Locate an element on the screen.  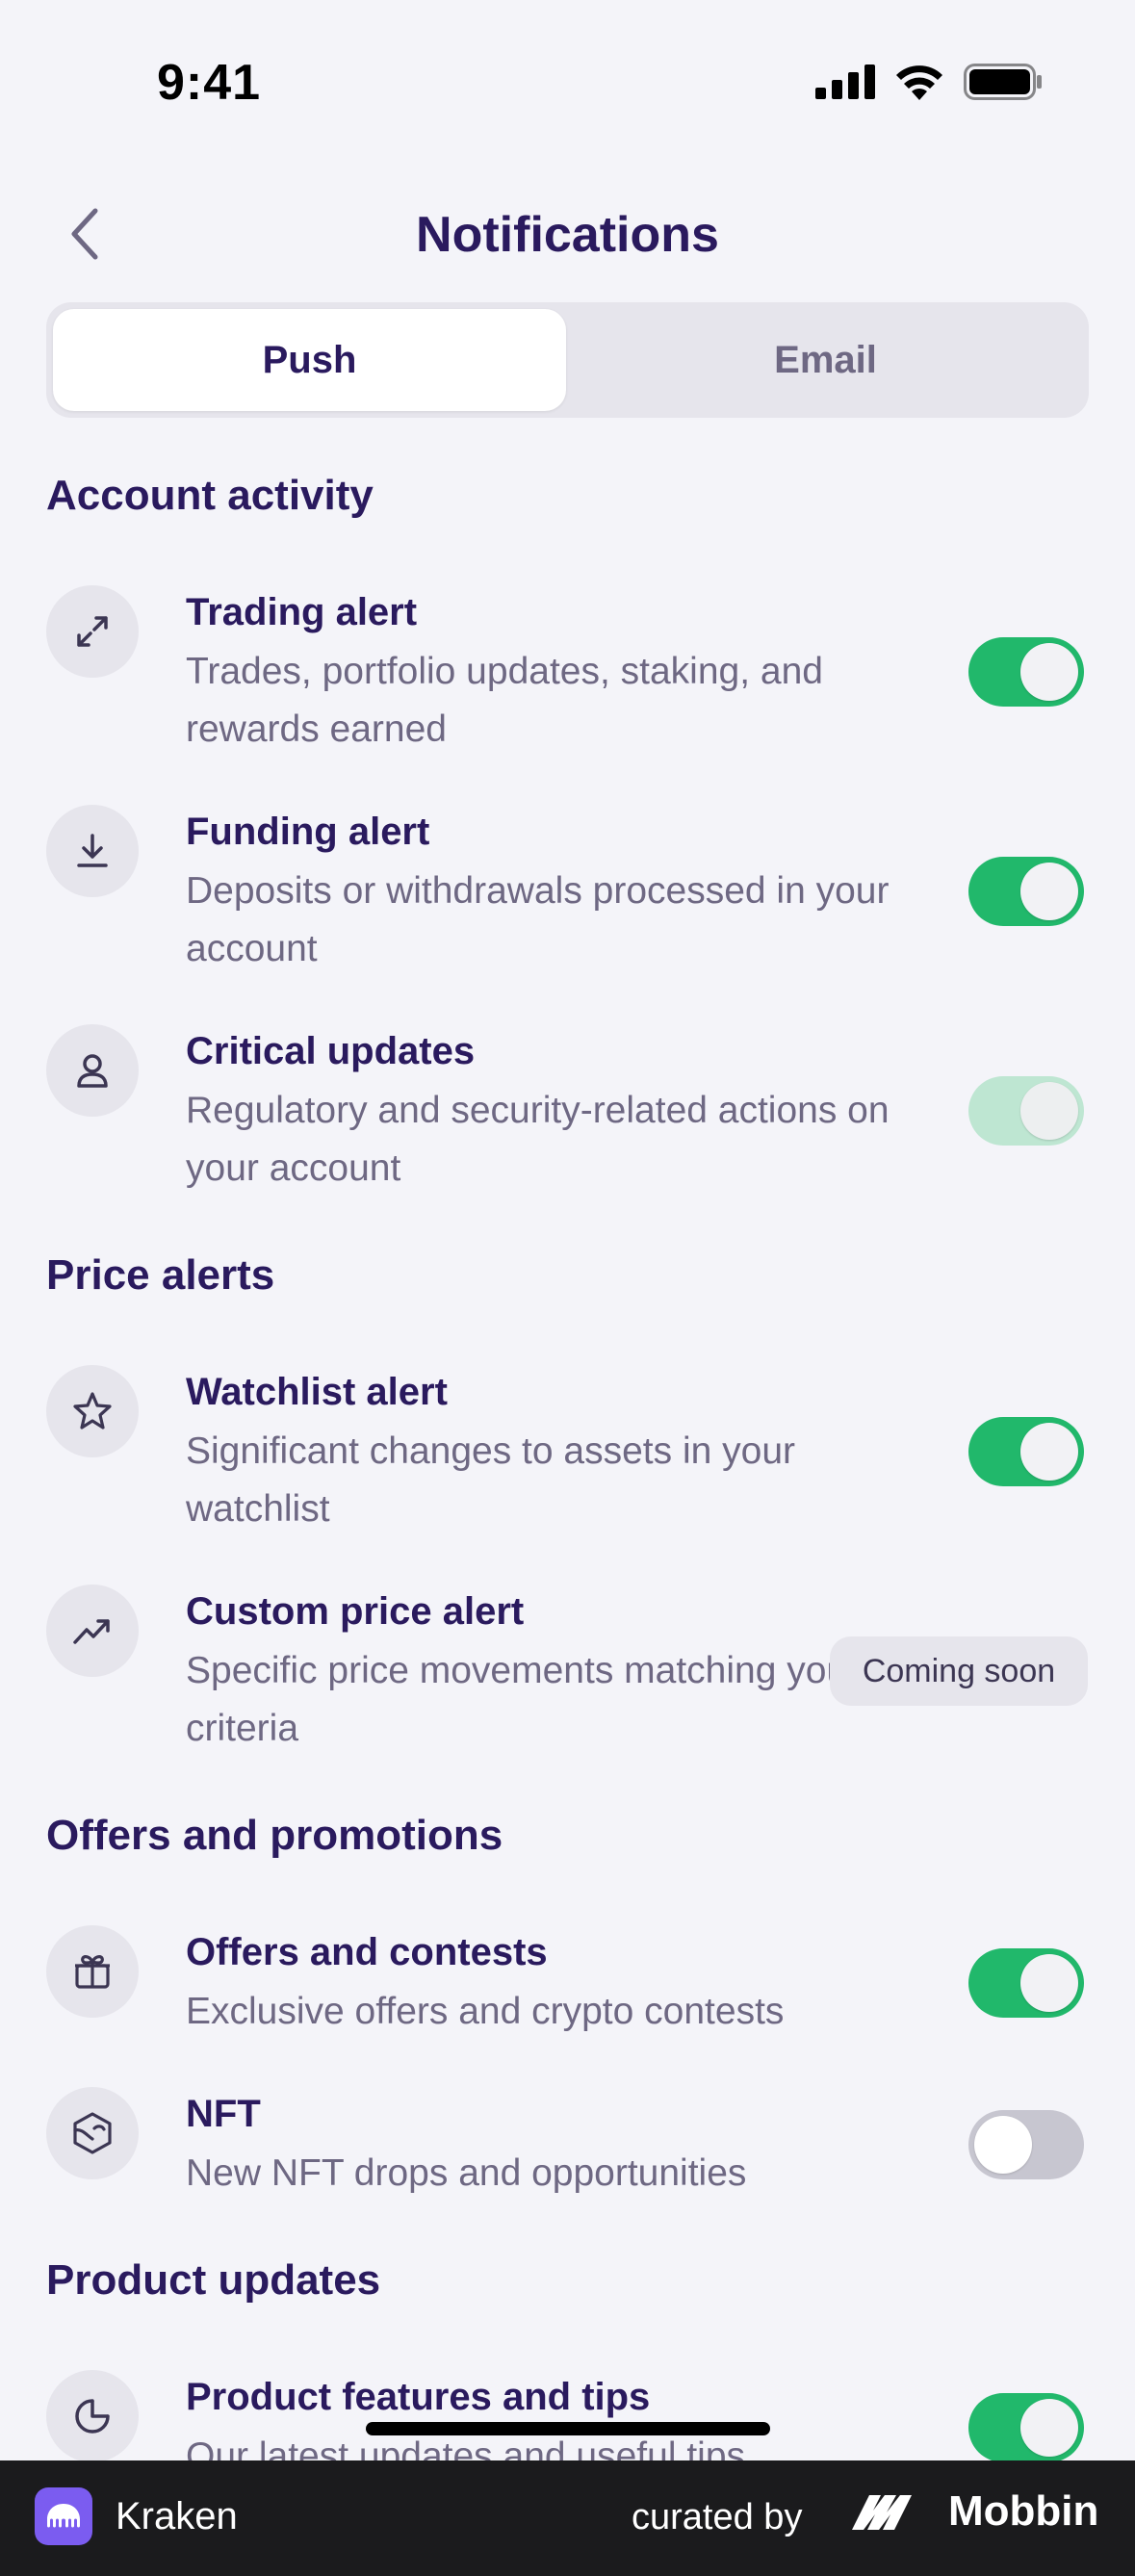
status-bar: 9:41 is located at coordinates (567, 82).